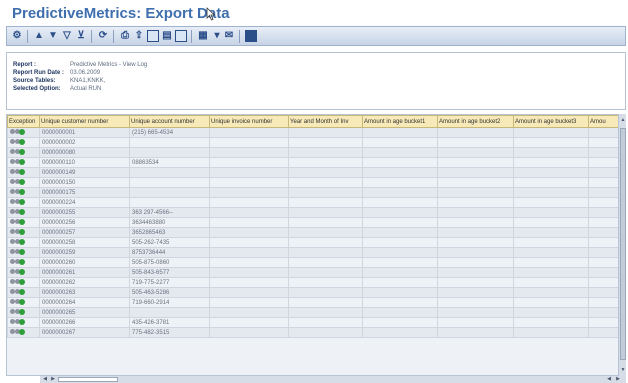 The width and height of the screenshot is (628, 383). What do you see at coordinates (153, 36) in the screenshot?
I see `spreadsheet-icon` at bounding box center [153, 36].